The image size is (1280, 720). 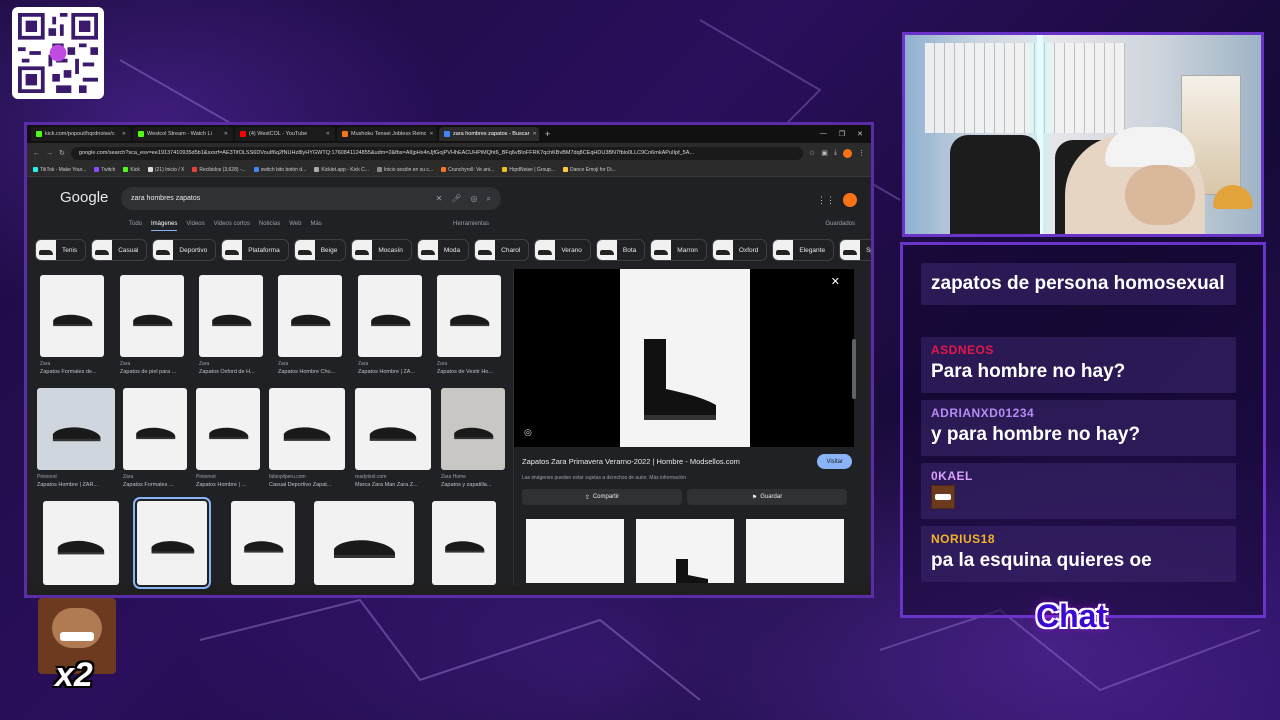 I want to click on filter-chip-moda: Moda, so click(x=443, y=250).